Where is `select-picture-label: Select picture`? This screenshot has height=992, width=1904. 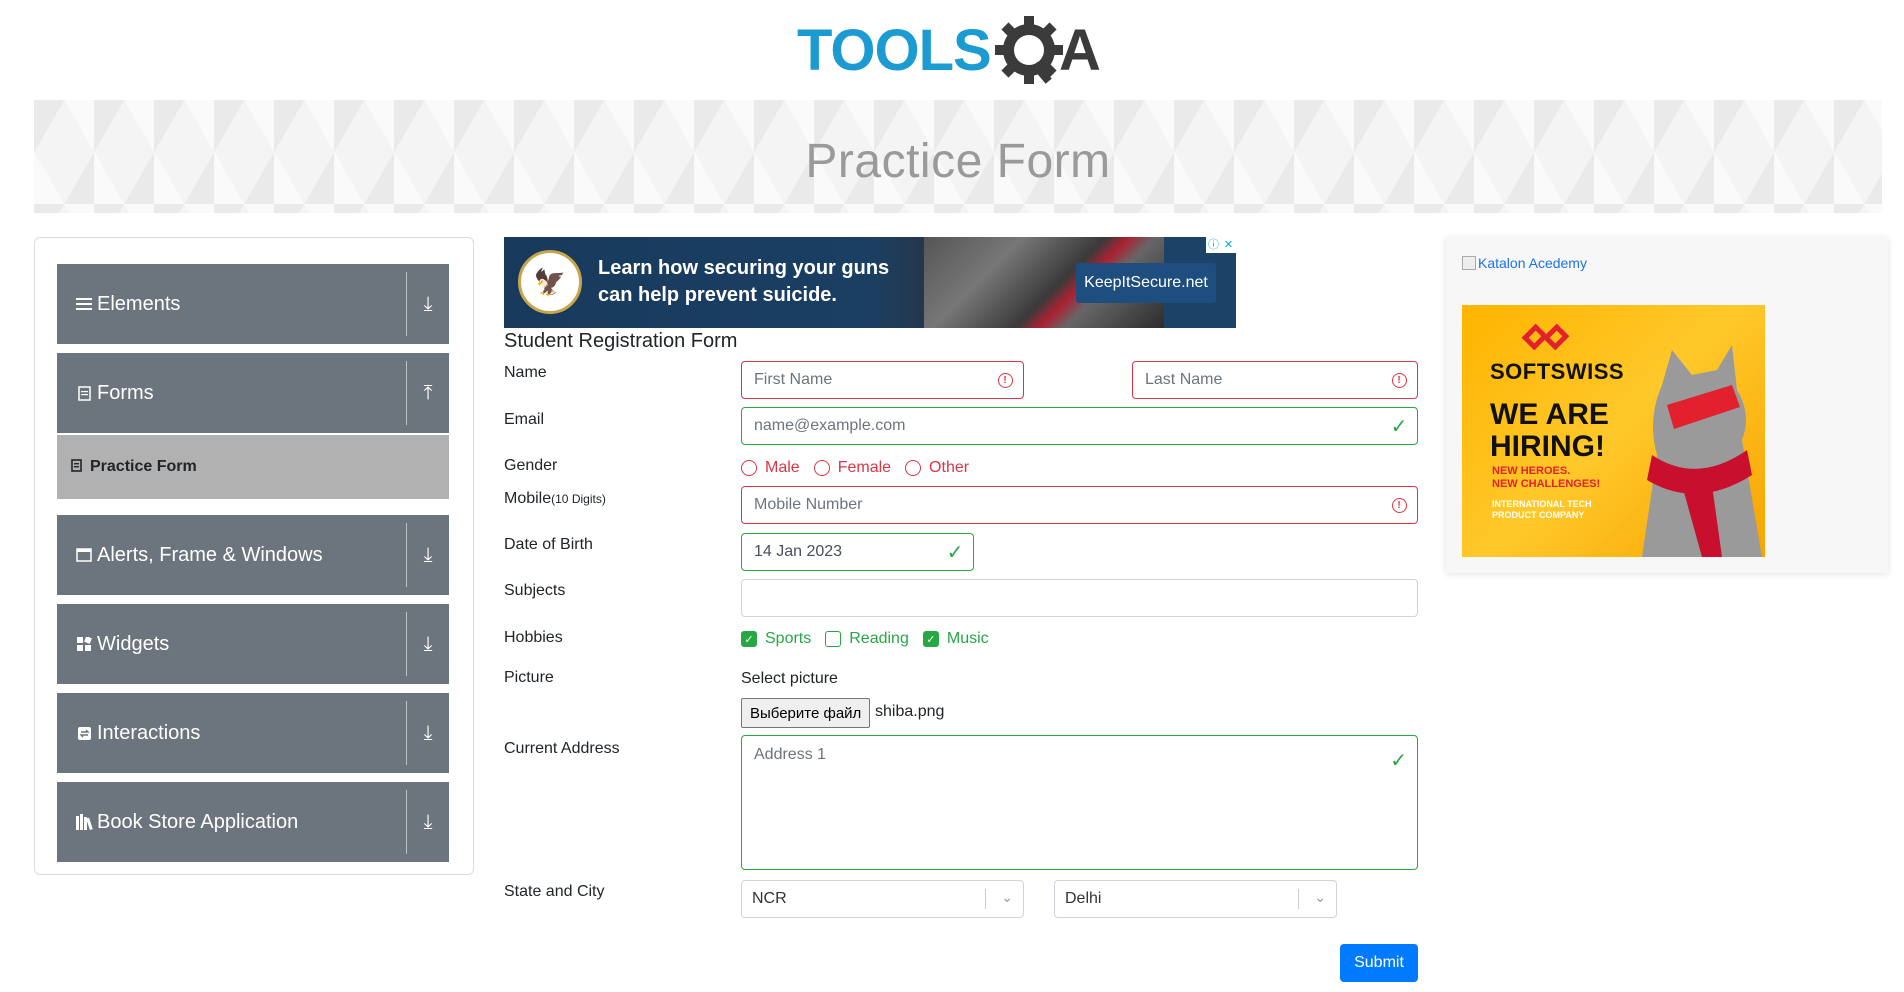
select-picture-label: Select picture is located at coordinates (789, 678).